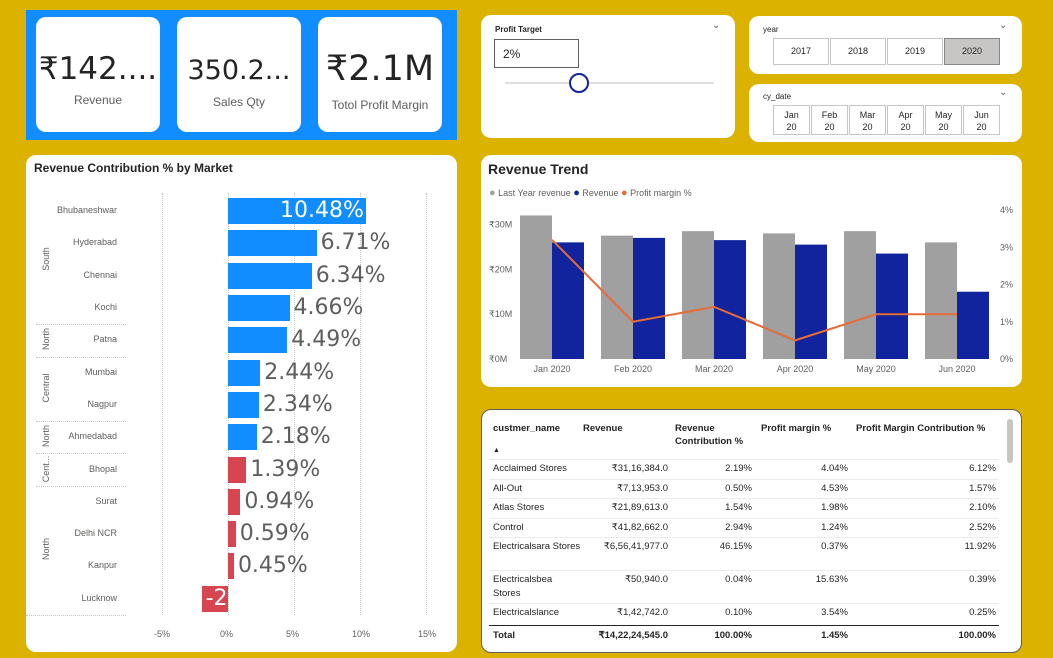 This screenshot has width=1053, height=658. I want to click on market-label: Kochi, so click(105, 307).